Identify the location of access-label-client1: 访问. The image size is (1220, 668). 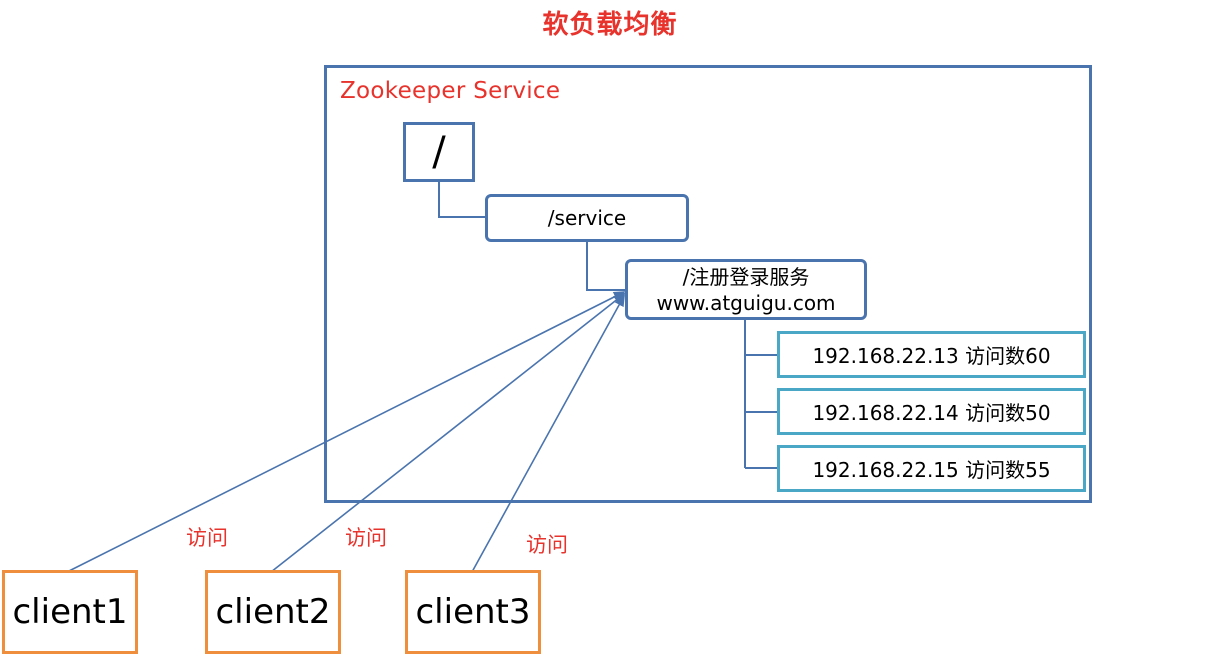
(207, 538).